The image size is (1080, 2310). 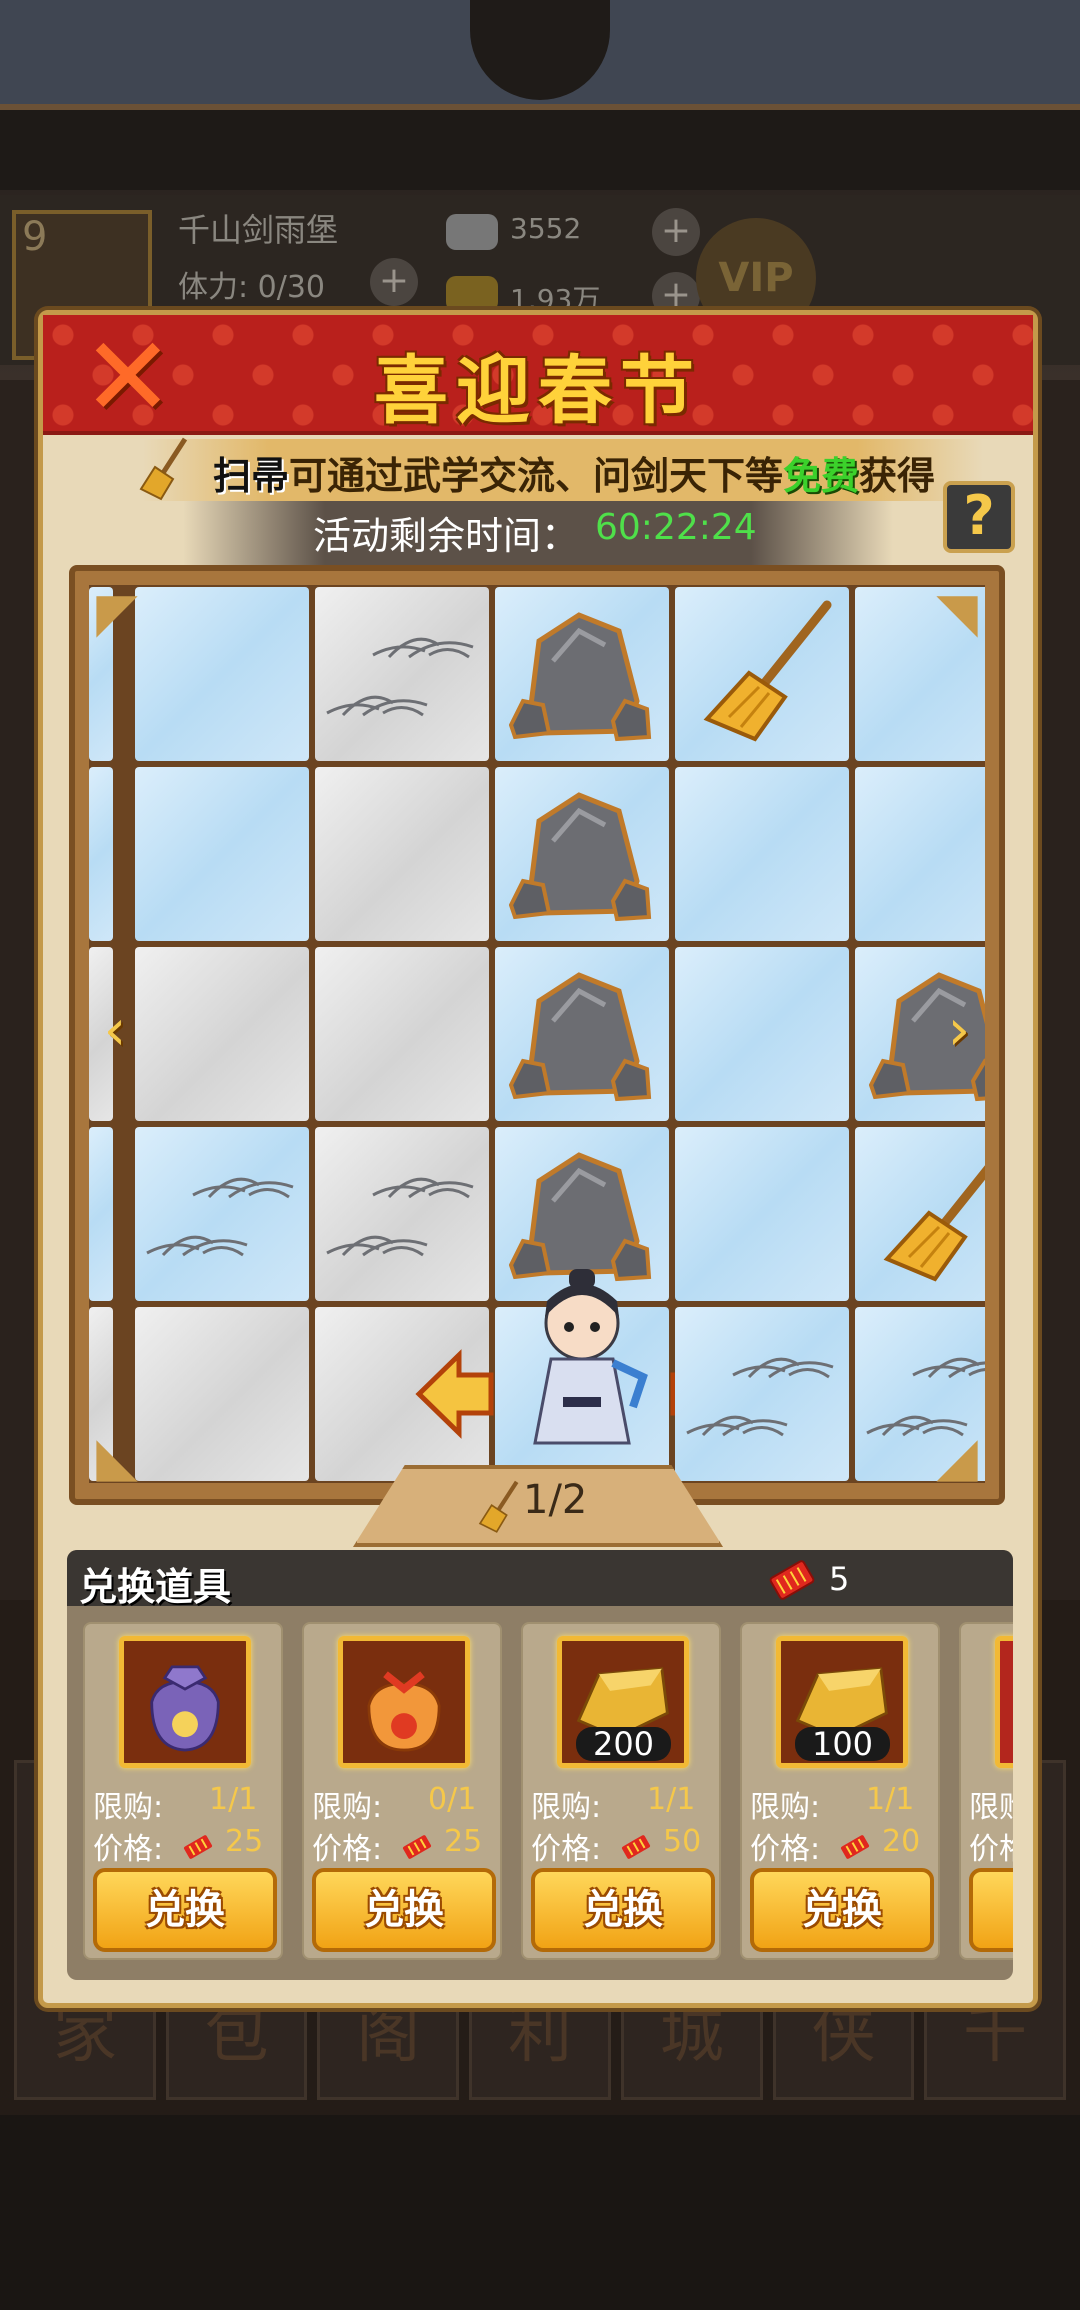 I want to click on stamina-label: 体力: 0/30, so click(x=252, y=287).